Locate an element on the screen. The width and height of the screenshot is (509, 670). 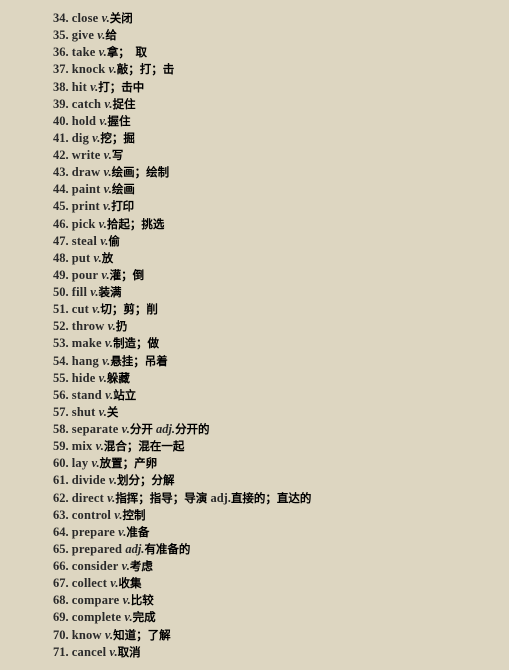
vocabulary-entry: 45. print v.打印 is located at coordinates (182, 206).